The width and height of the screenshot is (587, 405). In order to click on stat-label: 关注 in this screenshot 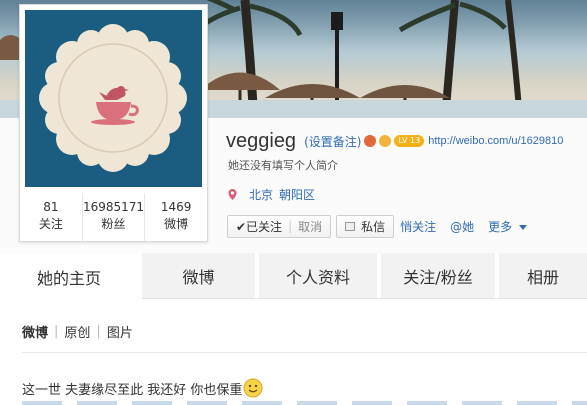, I will do `click(50, 224)`.